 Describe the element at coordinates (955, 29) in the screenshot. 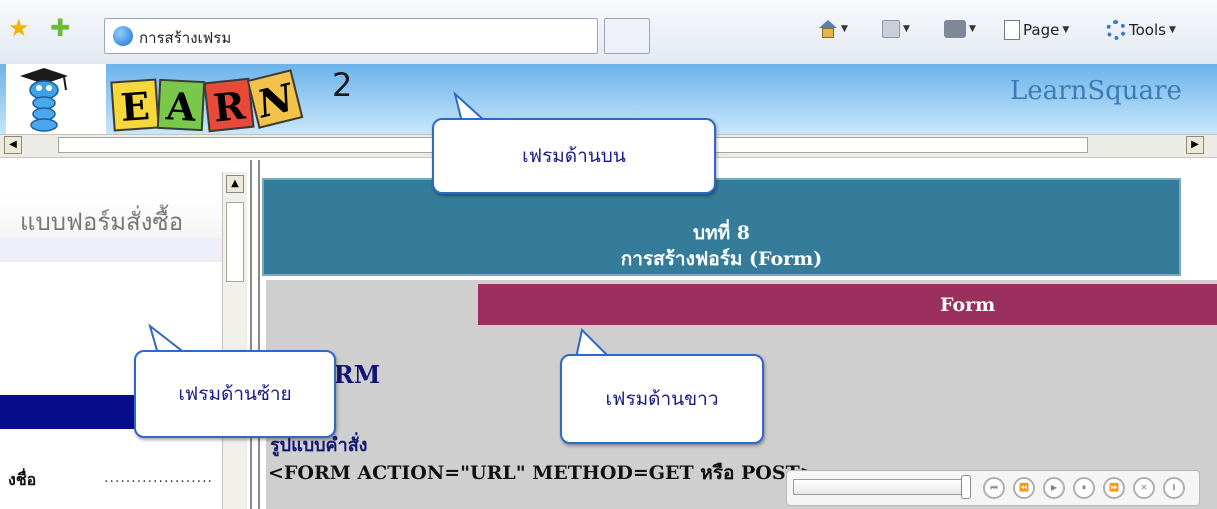

I see `print-icon` at that location.